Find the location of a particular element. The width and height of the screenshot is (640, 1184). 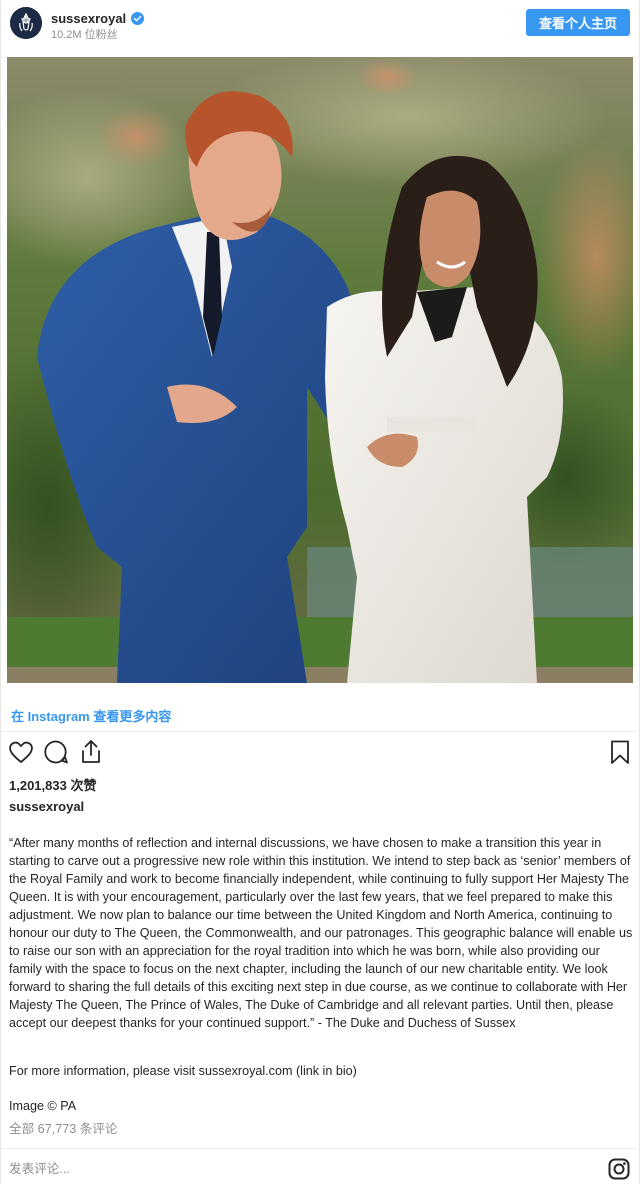

action-bar is located at coordinates (320, 754).